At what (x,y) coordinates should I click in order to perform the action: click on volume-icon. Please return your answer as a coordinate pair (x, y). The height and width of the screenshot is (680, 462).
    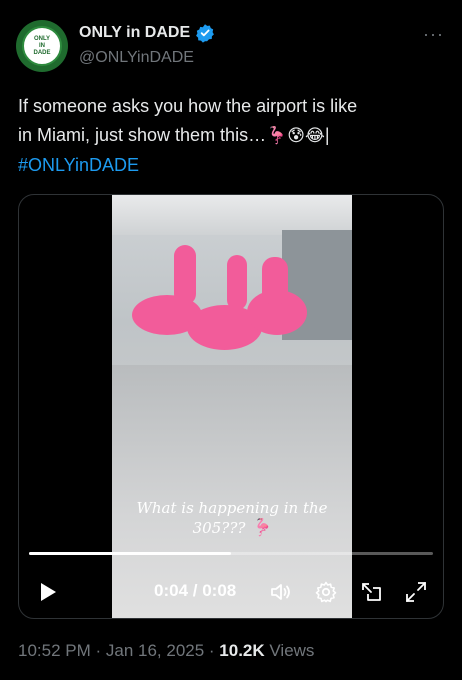
    Looking at the image, I should click on (281, 592).